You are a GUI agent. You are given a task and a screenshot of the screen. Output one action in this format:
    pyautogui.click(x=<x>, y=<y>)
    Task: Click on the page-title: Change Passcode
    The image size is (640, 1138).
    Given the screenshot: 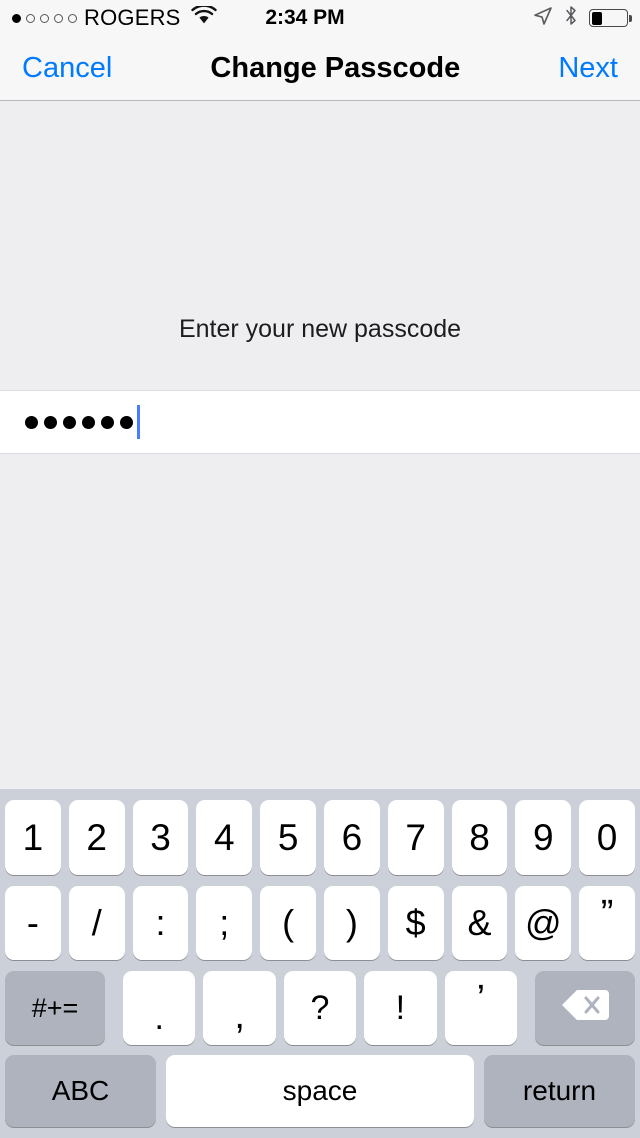 What is the action you would take?
    pyautogui.click(x=335, y=67)
    